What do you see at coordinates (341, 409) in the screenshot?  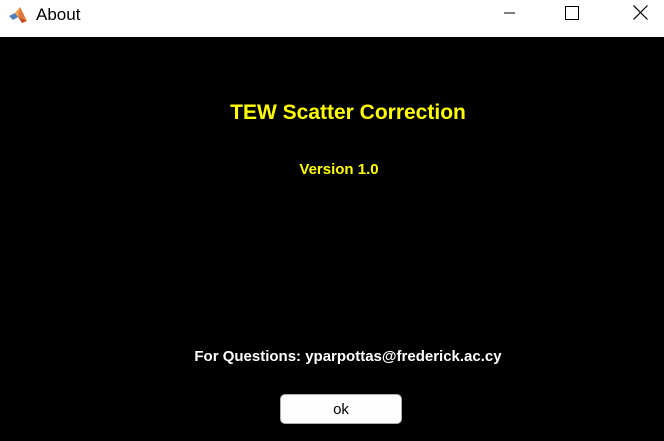 I see `ok-button: ok` at bounding box center [341, 409].